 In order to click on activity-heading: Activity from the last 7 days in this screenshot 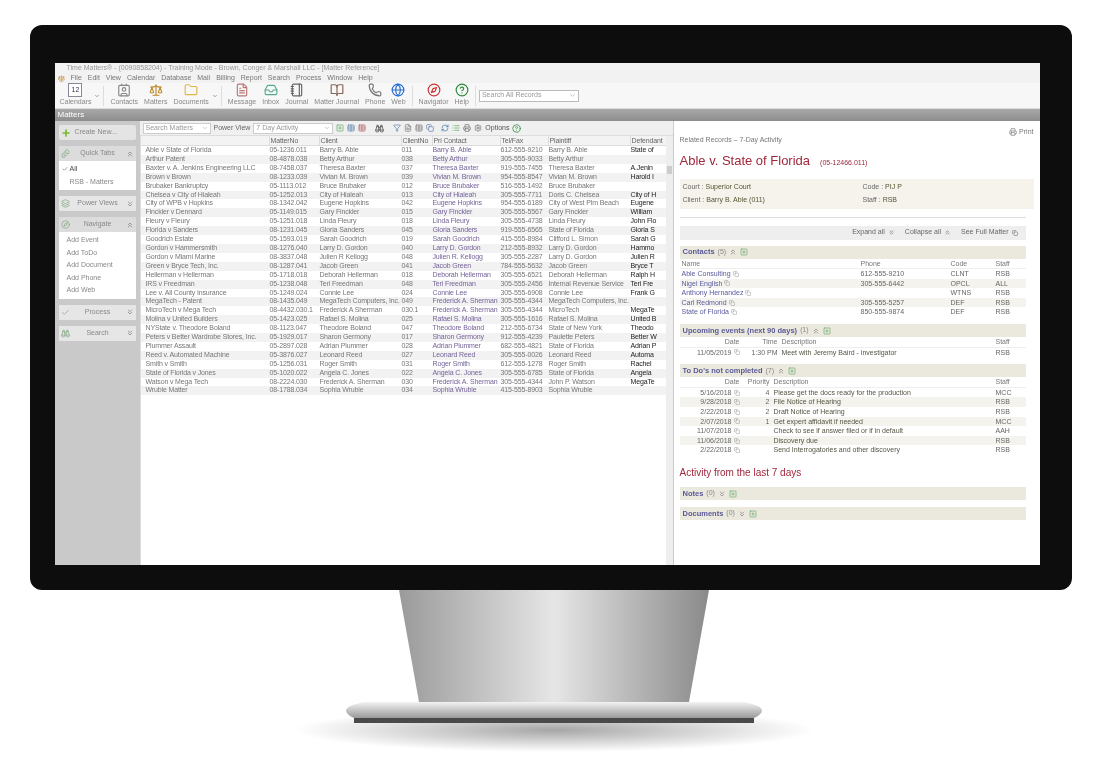, I will do `click(741, 473)`.